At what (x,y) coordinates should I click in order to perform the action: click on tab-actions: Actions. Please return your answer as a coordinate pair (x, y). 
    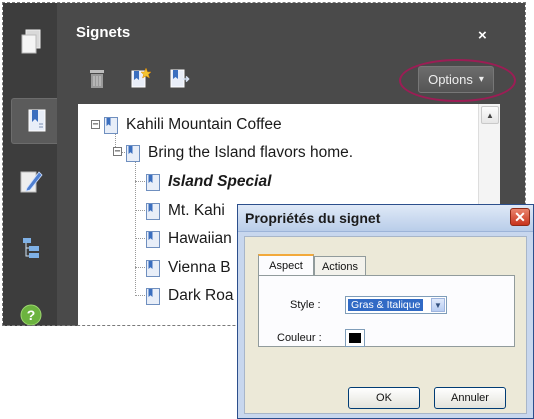
    Looking at the image, I should click on (340, 266).